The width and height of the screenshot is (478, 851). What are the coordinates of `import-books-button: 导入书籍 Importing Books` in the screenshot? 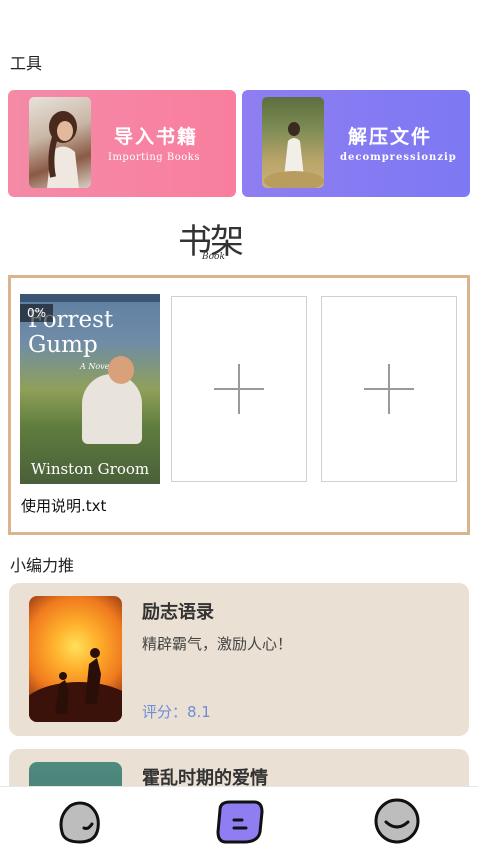 It's located at (122, 143).